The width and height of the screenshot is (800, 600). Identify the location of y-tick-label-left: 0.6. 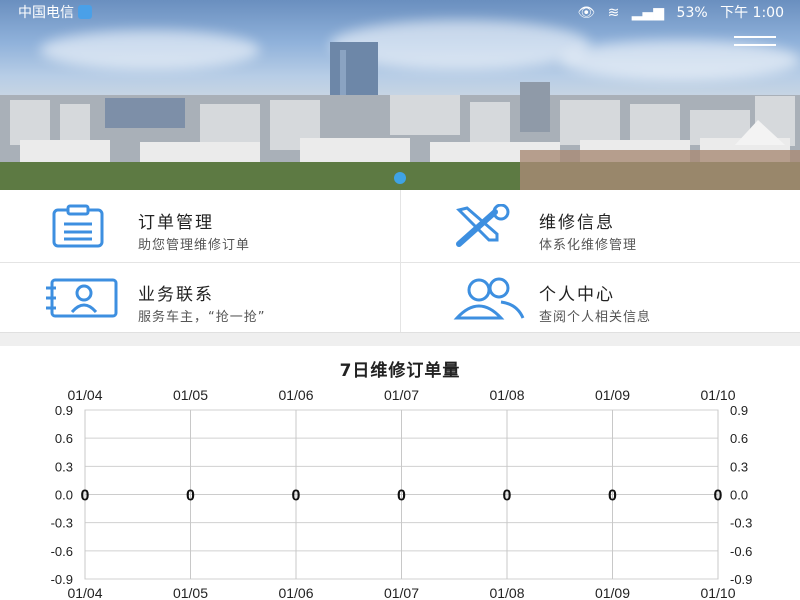
(64, 438).